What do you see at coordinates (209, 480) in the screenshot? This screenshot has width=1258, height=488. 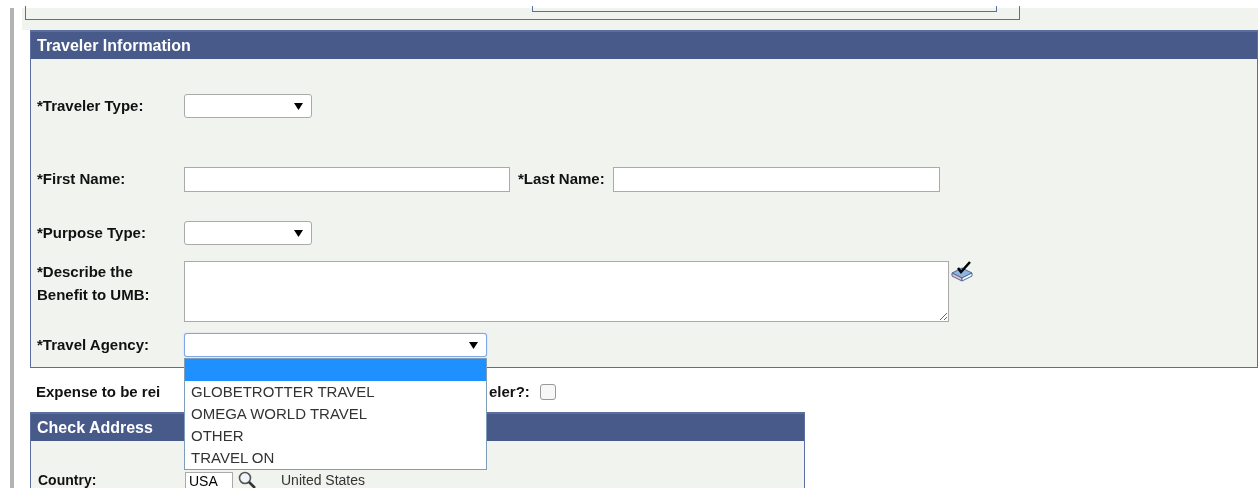 I see `country-code-field: USA` at bounding box center [209, 480].